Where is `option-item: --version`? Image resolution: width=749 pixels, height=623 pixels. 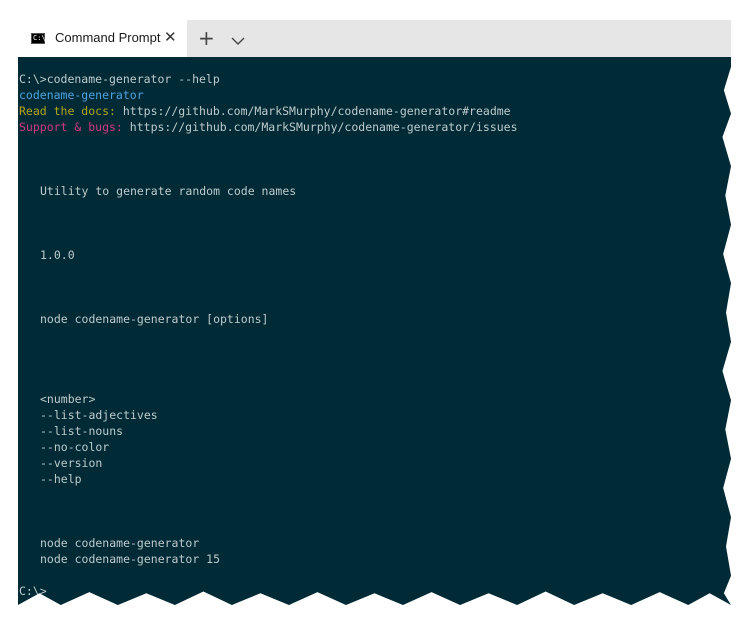
option-item: --version is located at coordinates (71, 463).